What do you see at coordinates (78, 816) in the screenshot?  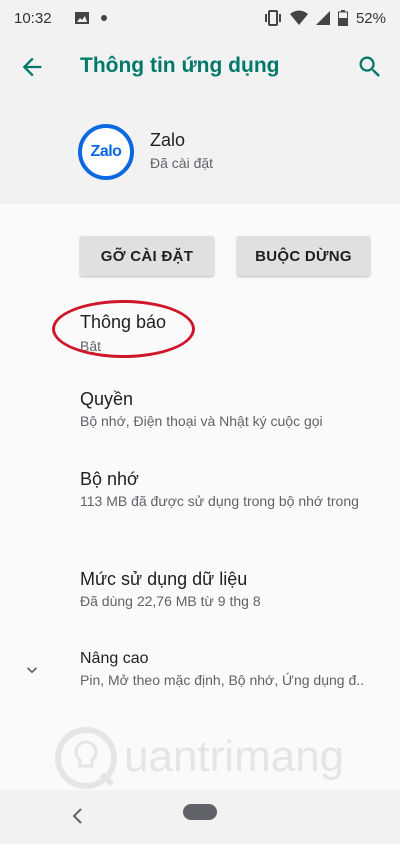 I see `nav-back-icon` at bounding box center [78, 816].